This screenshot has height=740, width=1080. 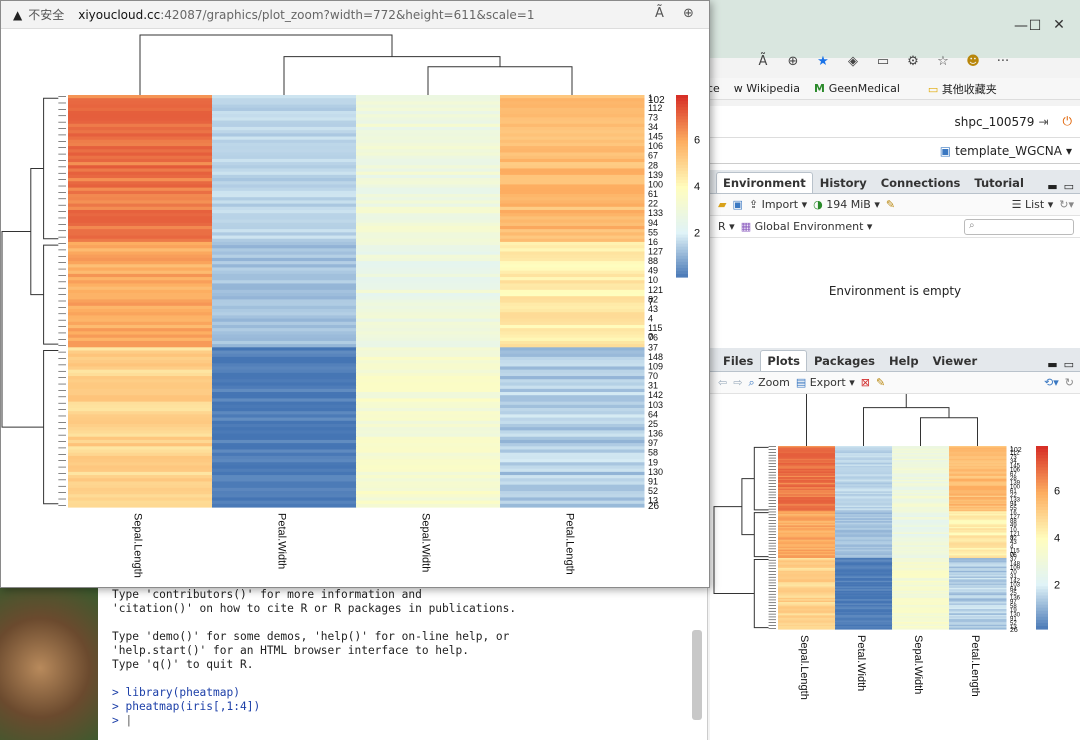 What do you see at coordinates (722, 204) in the screenshot?
I see `load-workspace-icon: ▰` at bounding box center [722, 204].